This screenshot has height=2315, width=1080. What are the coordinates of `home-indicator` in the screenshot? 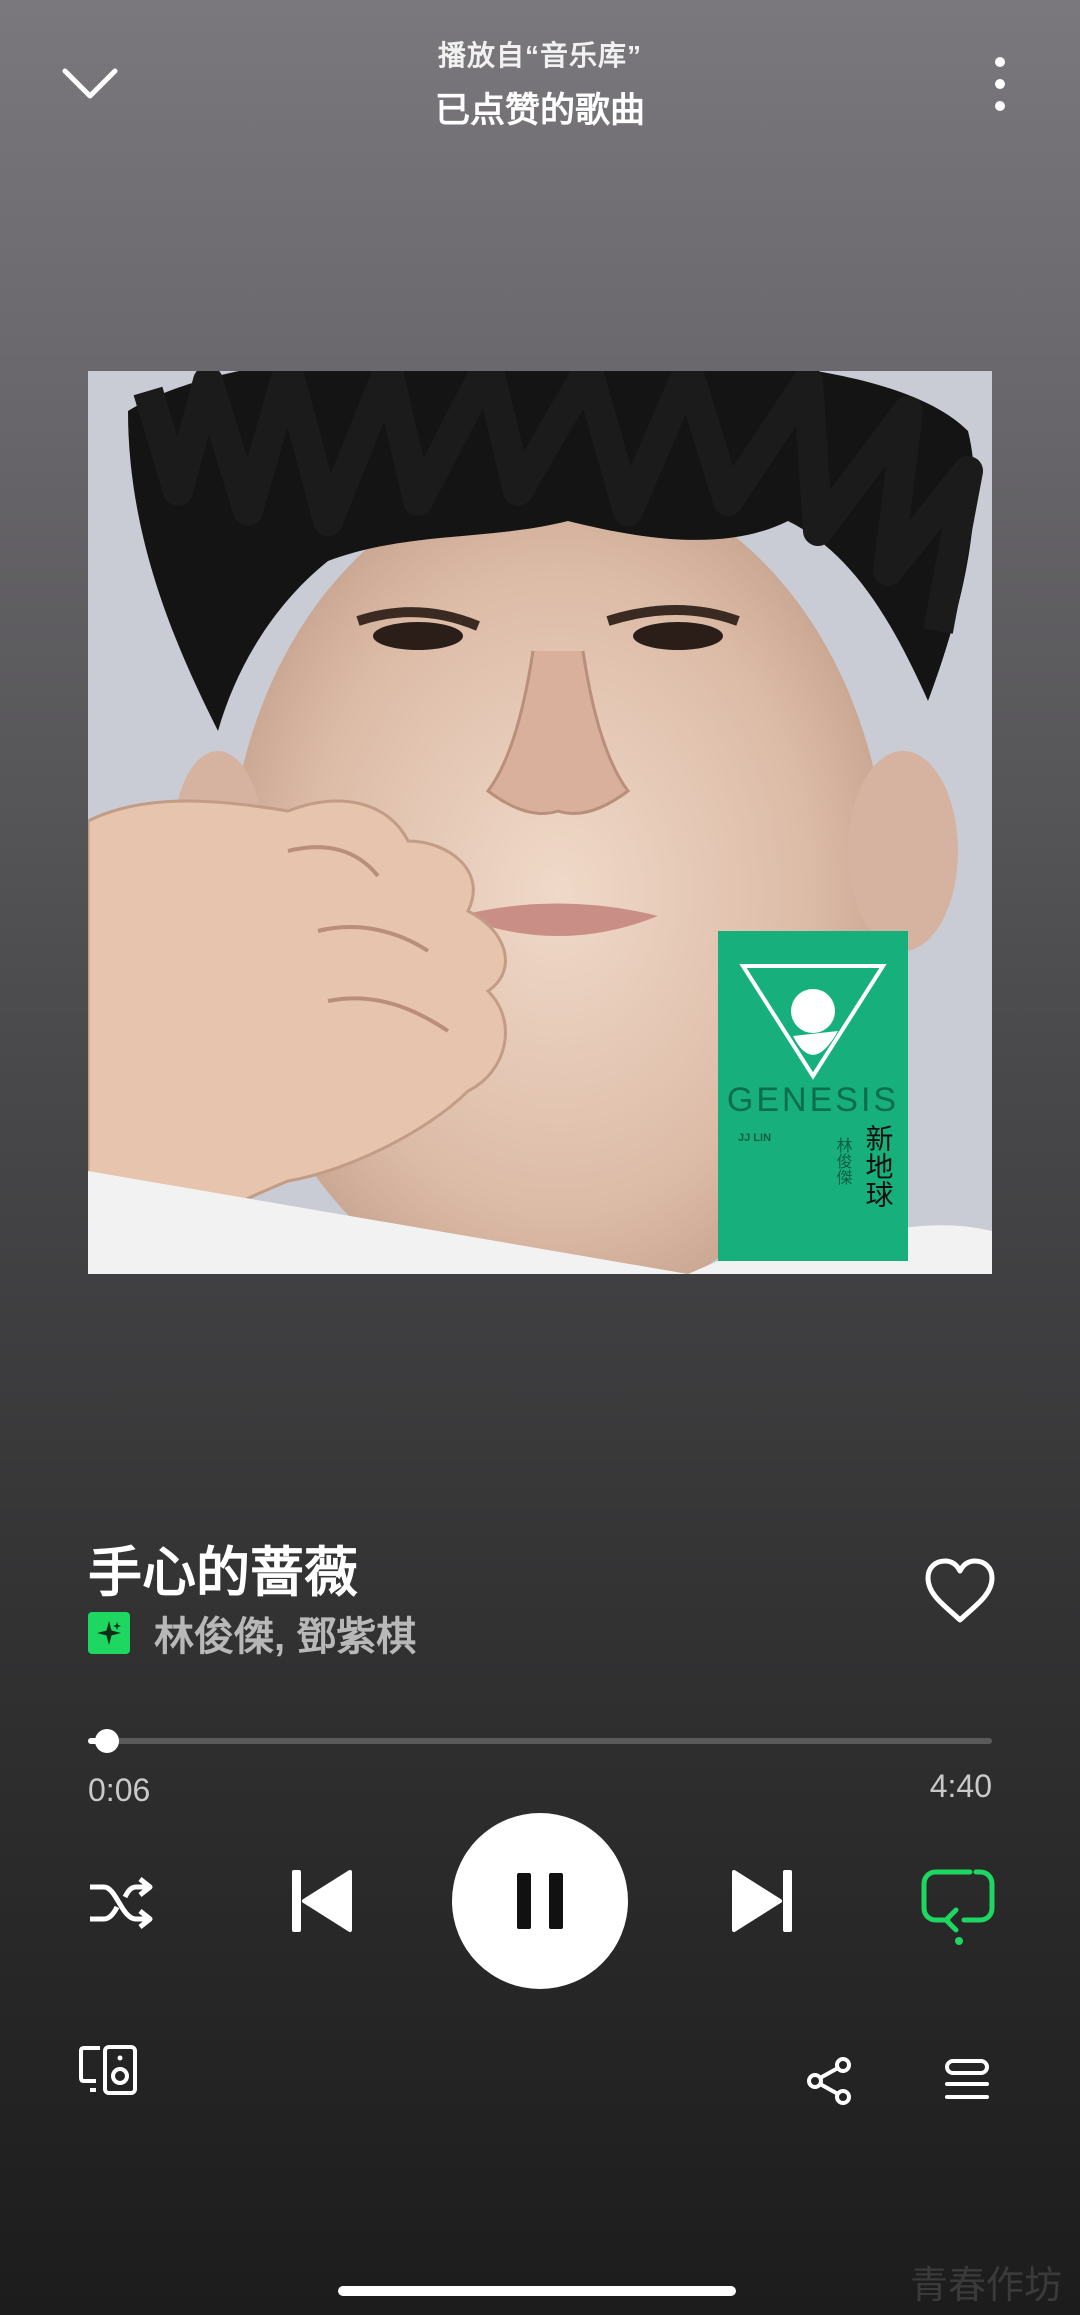 It's located at (537, 2291).